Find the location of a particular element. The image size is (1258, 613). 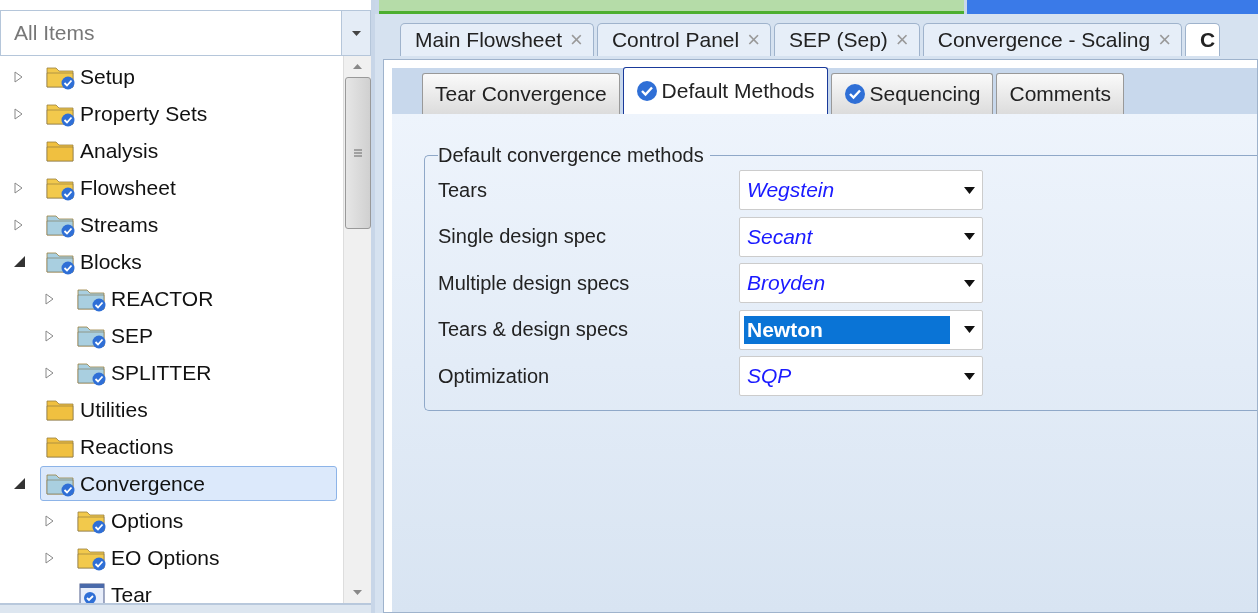

form-icon is located at coordinates (92, 592).